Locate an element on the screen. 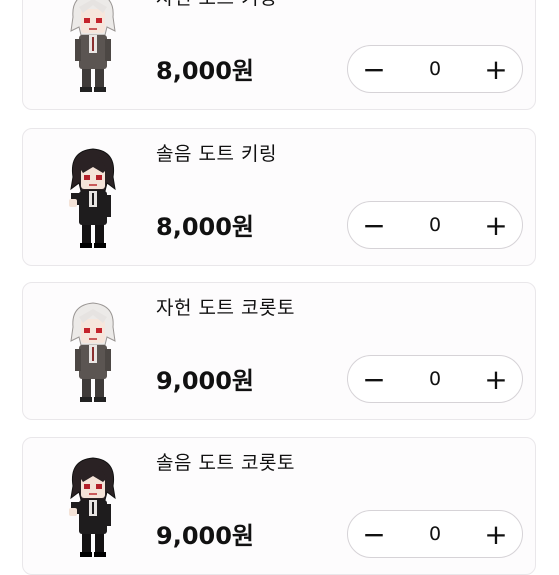 Image resolution: width=559 pixels, height=575 pixels. product-name: 솔음 도트 키링 is located at coordinates (216, 154).